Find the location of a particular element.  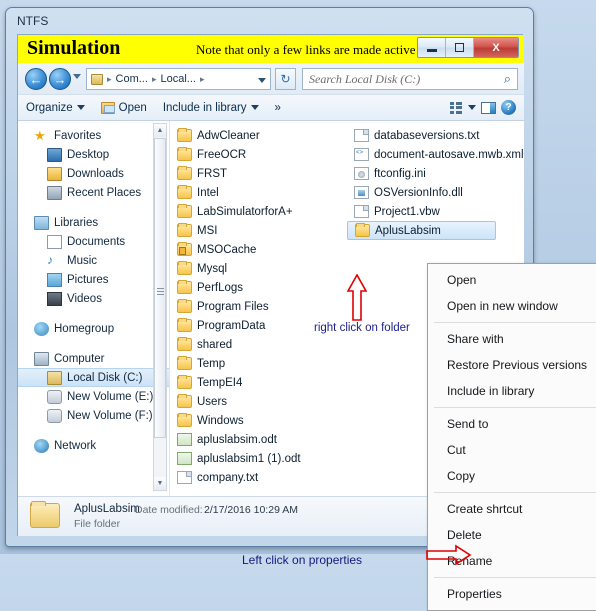

scroll-up-icon: ▲ is located at coordinates (160, 130).